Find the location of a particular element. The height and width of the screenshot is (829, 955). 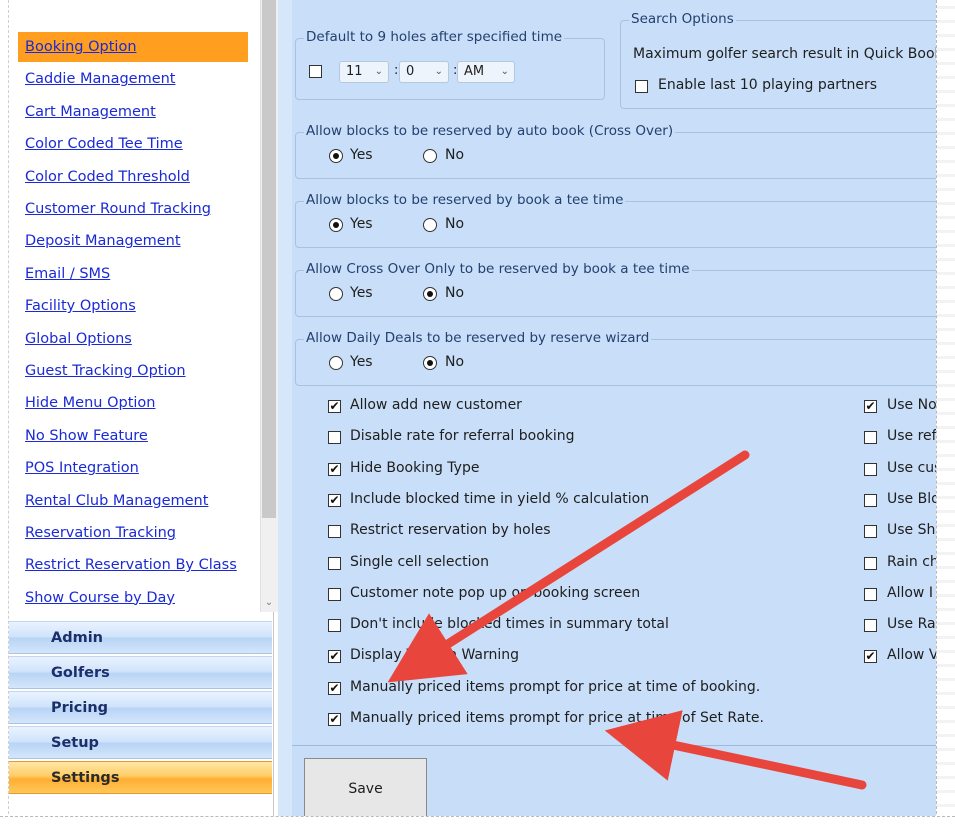

torn-edge-bottom is located at coordinates (477, 822).